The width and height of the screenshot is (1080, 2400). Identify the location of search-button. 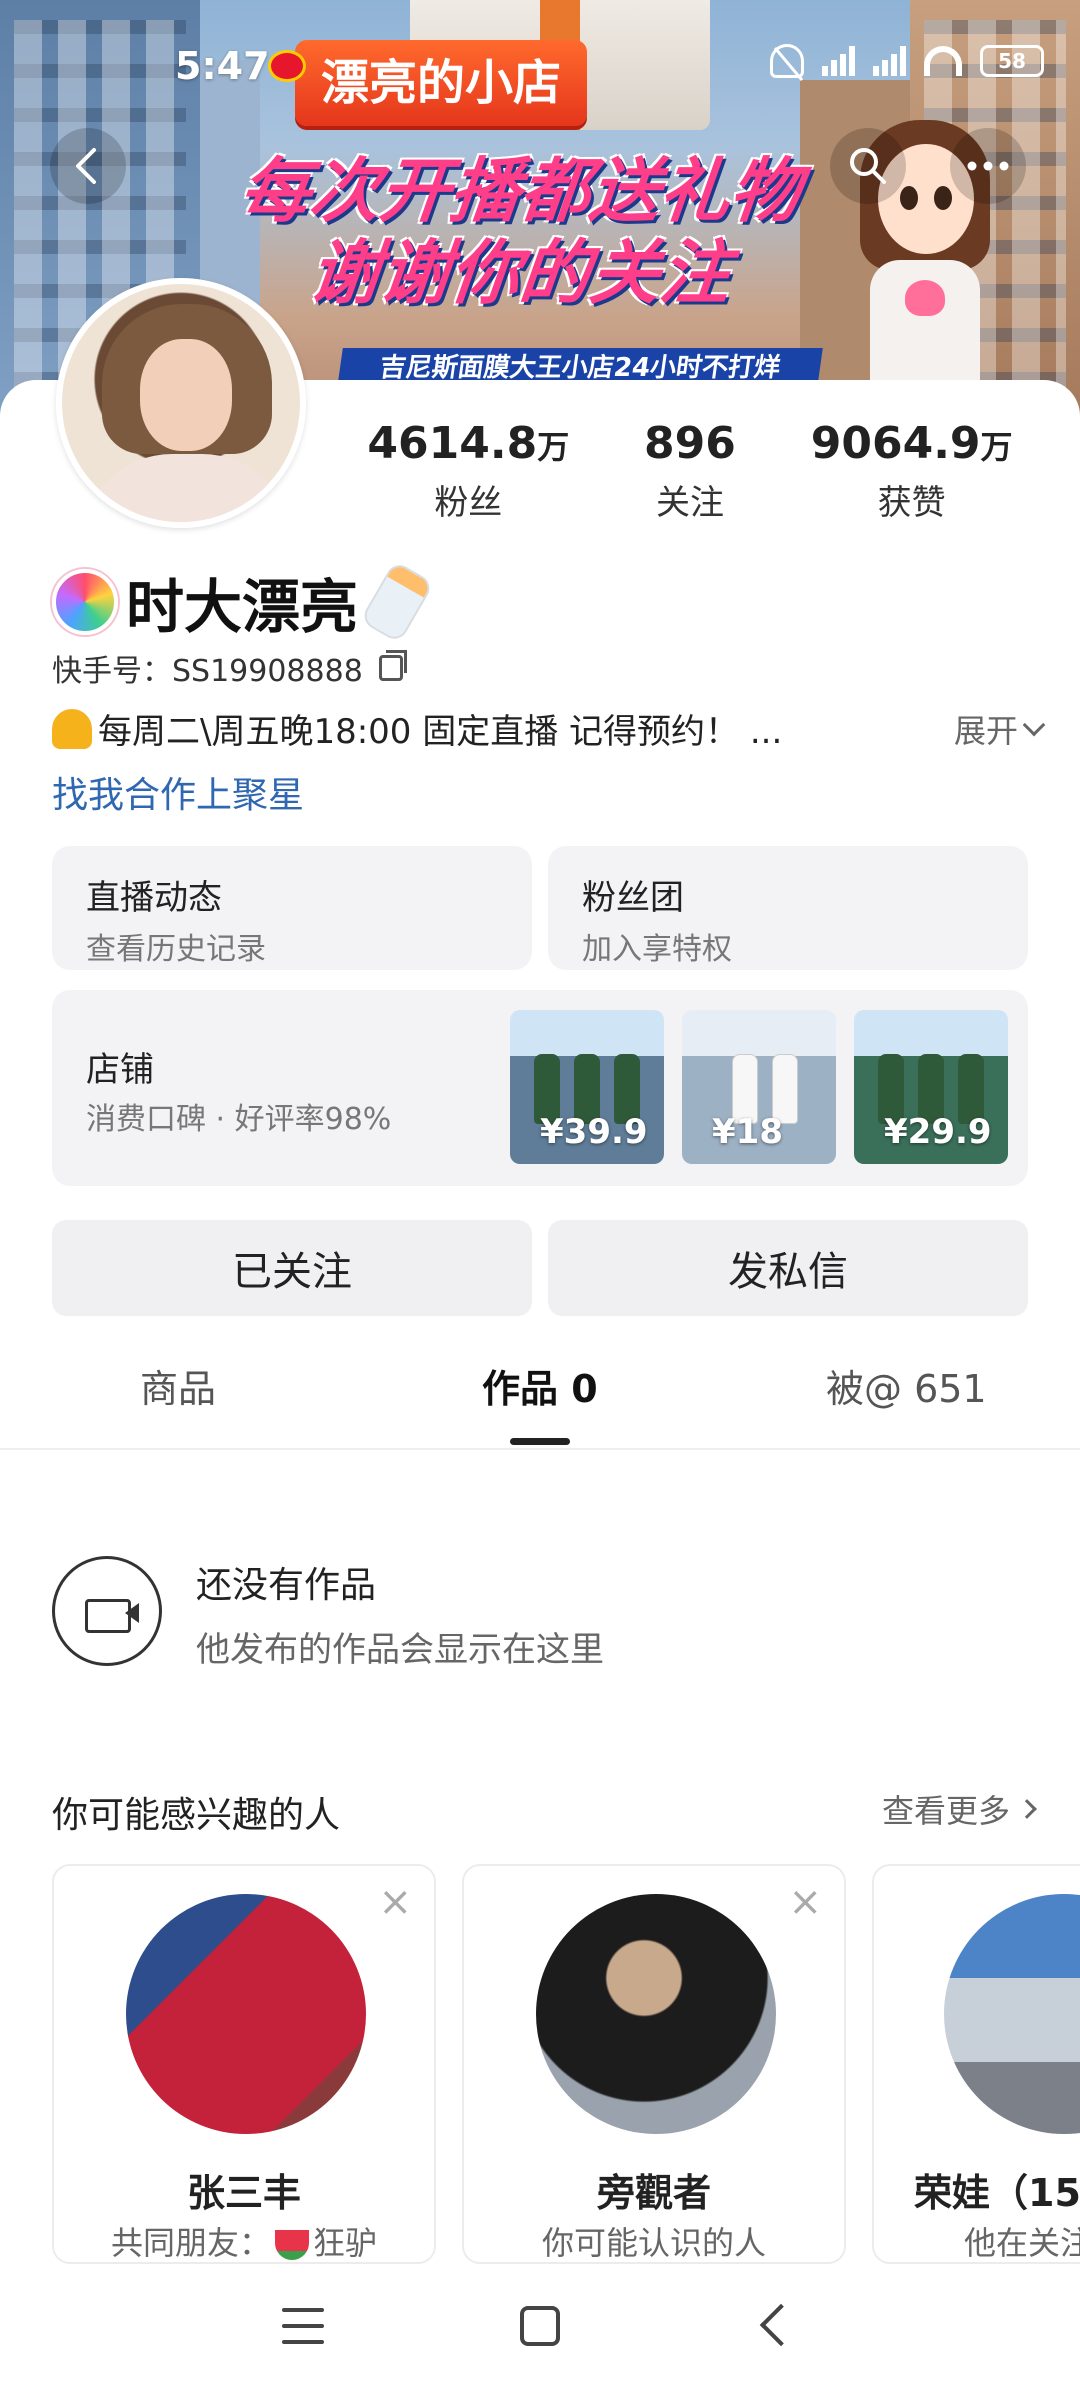
(868, 166).